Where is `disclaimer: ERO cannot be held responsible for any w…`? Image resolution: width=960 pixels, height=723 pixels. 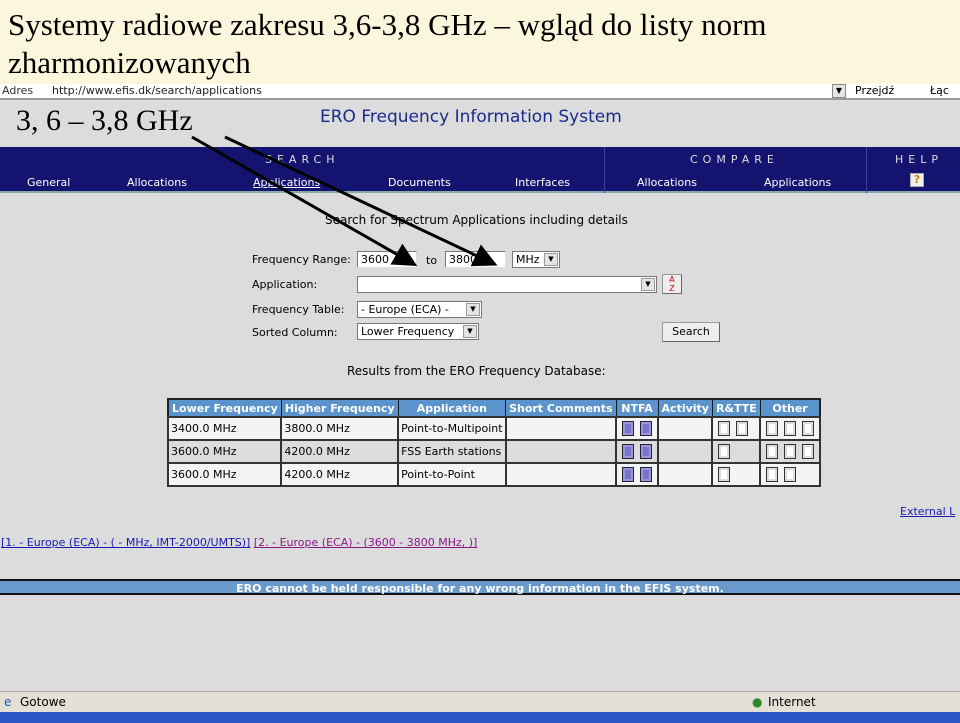 disclaimer: ERO cannot be held responsible for any w… is located at coordinates (480, 587).